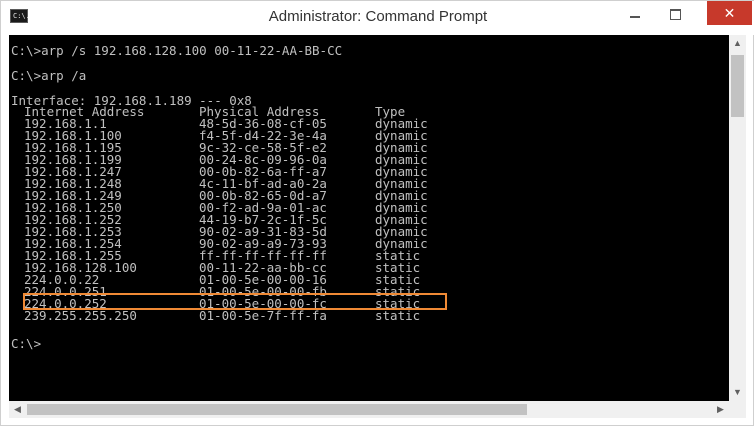 Image resolution: width=754 pixels, height=426 pixels. What do you see at coordinates (369, 267) in the screenshot?
I see `arp-table-row: 192.168.128.100 00-11-22-aa-bb-cc static` at bounding box center [369, 267].